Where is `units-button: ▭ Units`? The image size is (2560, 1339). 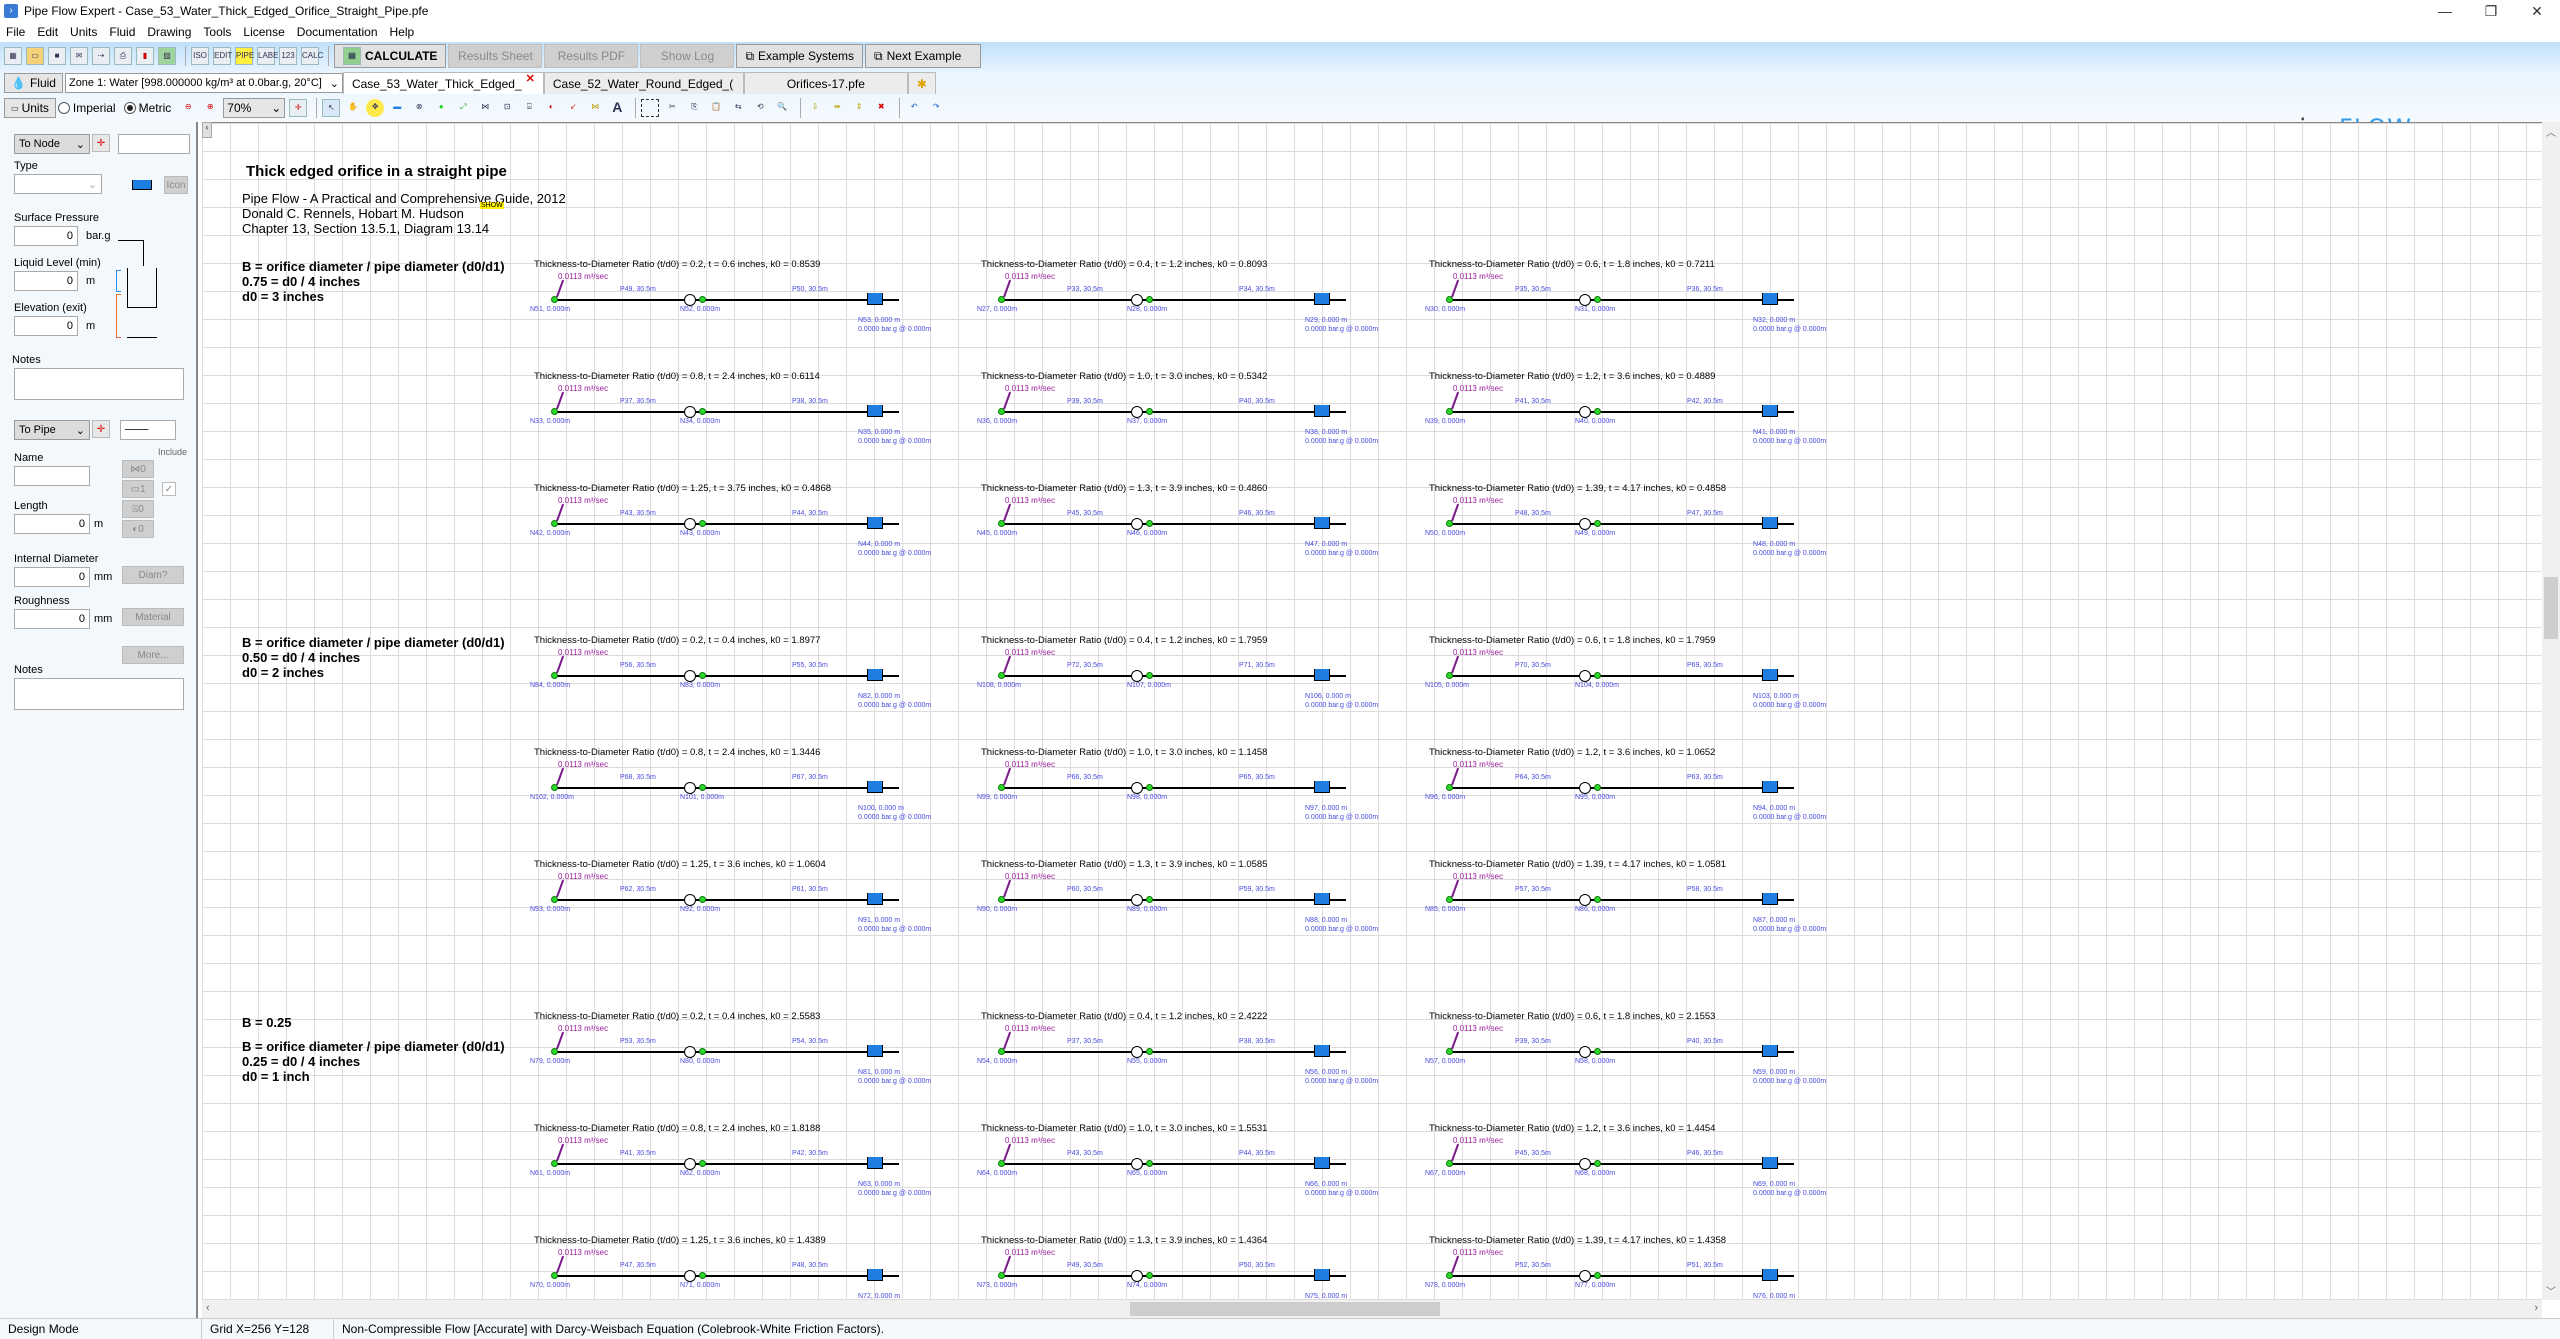 units-button: ▭ Units is located at coordinates (30, 108).